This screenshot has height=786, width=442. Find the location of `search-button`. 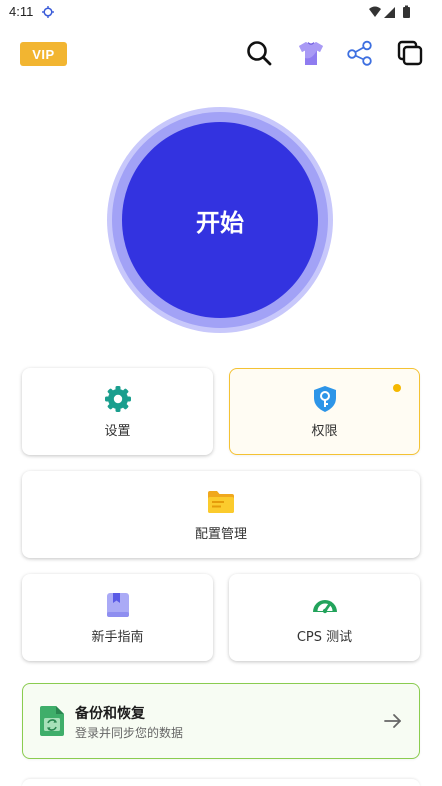

search-button is located at coordinates (259, 53).